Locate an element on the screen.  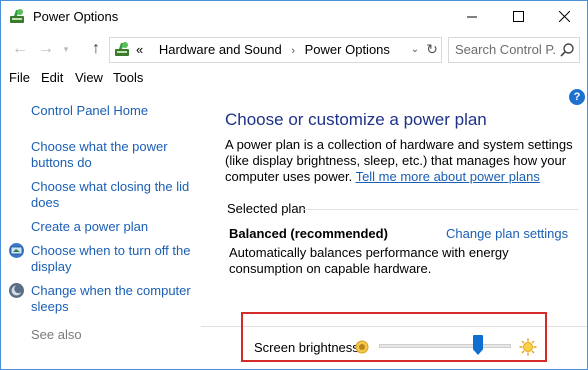
recent-locations-button: ▾ is located at coordinates (66, 49).